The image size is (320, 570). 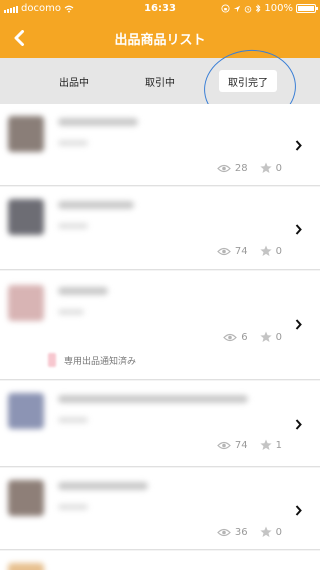 I want to click on view-count: 6, so click(x=235, y=337).